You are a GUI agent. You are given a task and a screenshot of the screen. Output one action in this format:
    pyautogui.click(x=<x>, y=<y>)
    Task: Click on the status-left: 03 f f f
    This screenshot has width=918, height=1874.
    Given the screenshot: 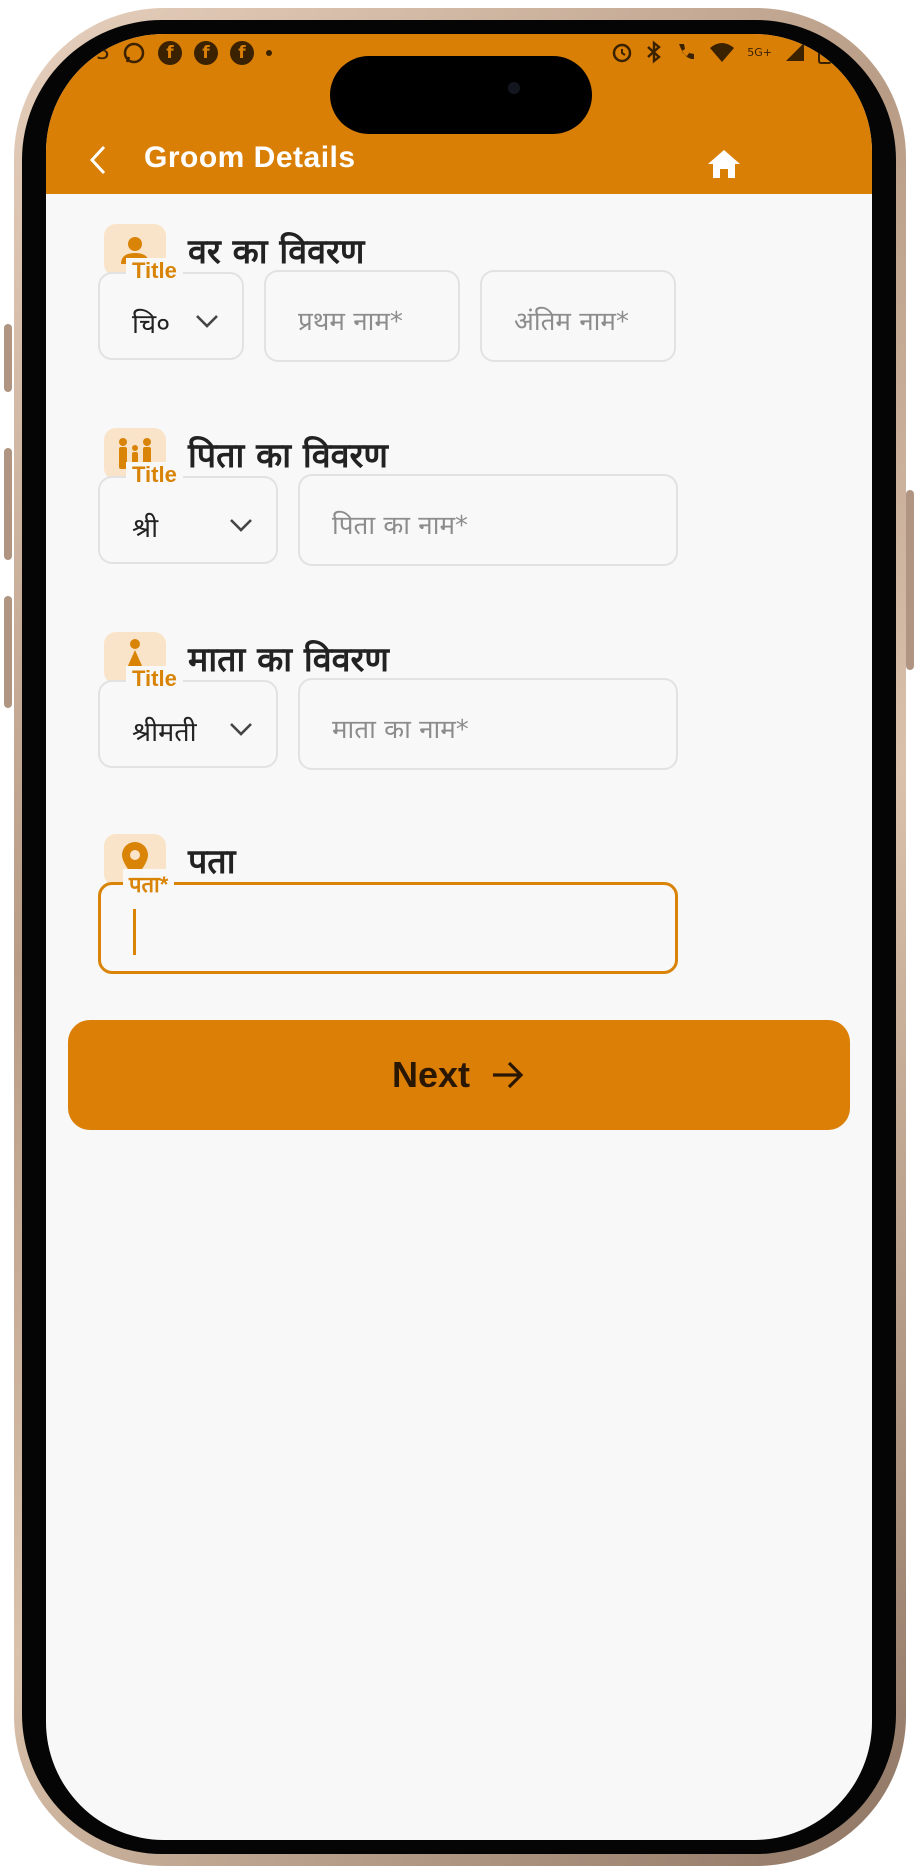 What is the action you would take?
    pyautogui.click(x=177, y=52)
    